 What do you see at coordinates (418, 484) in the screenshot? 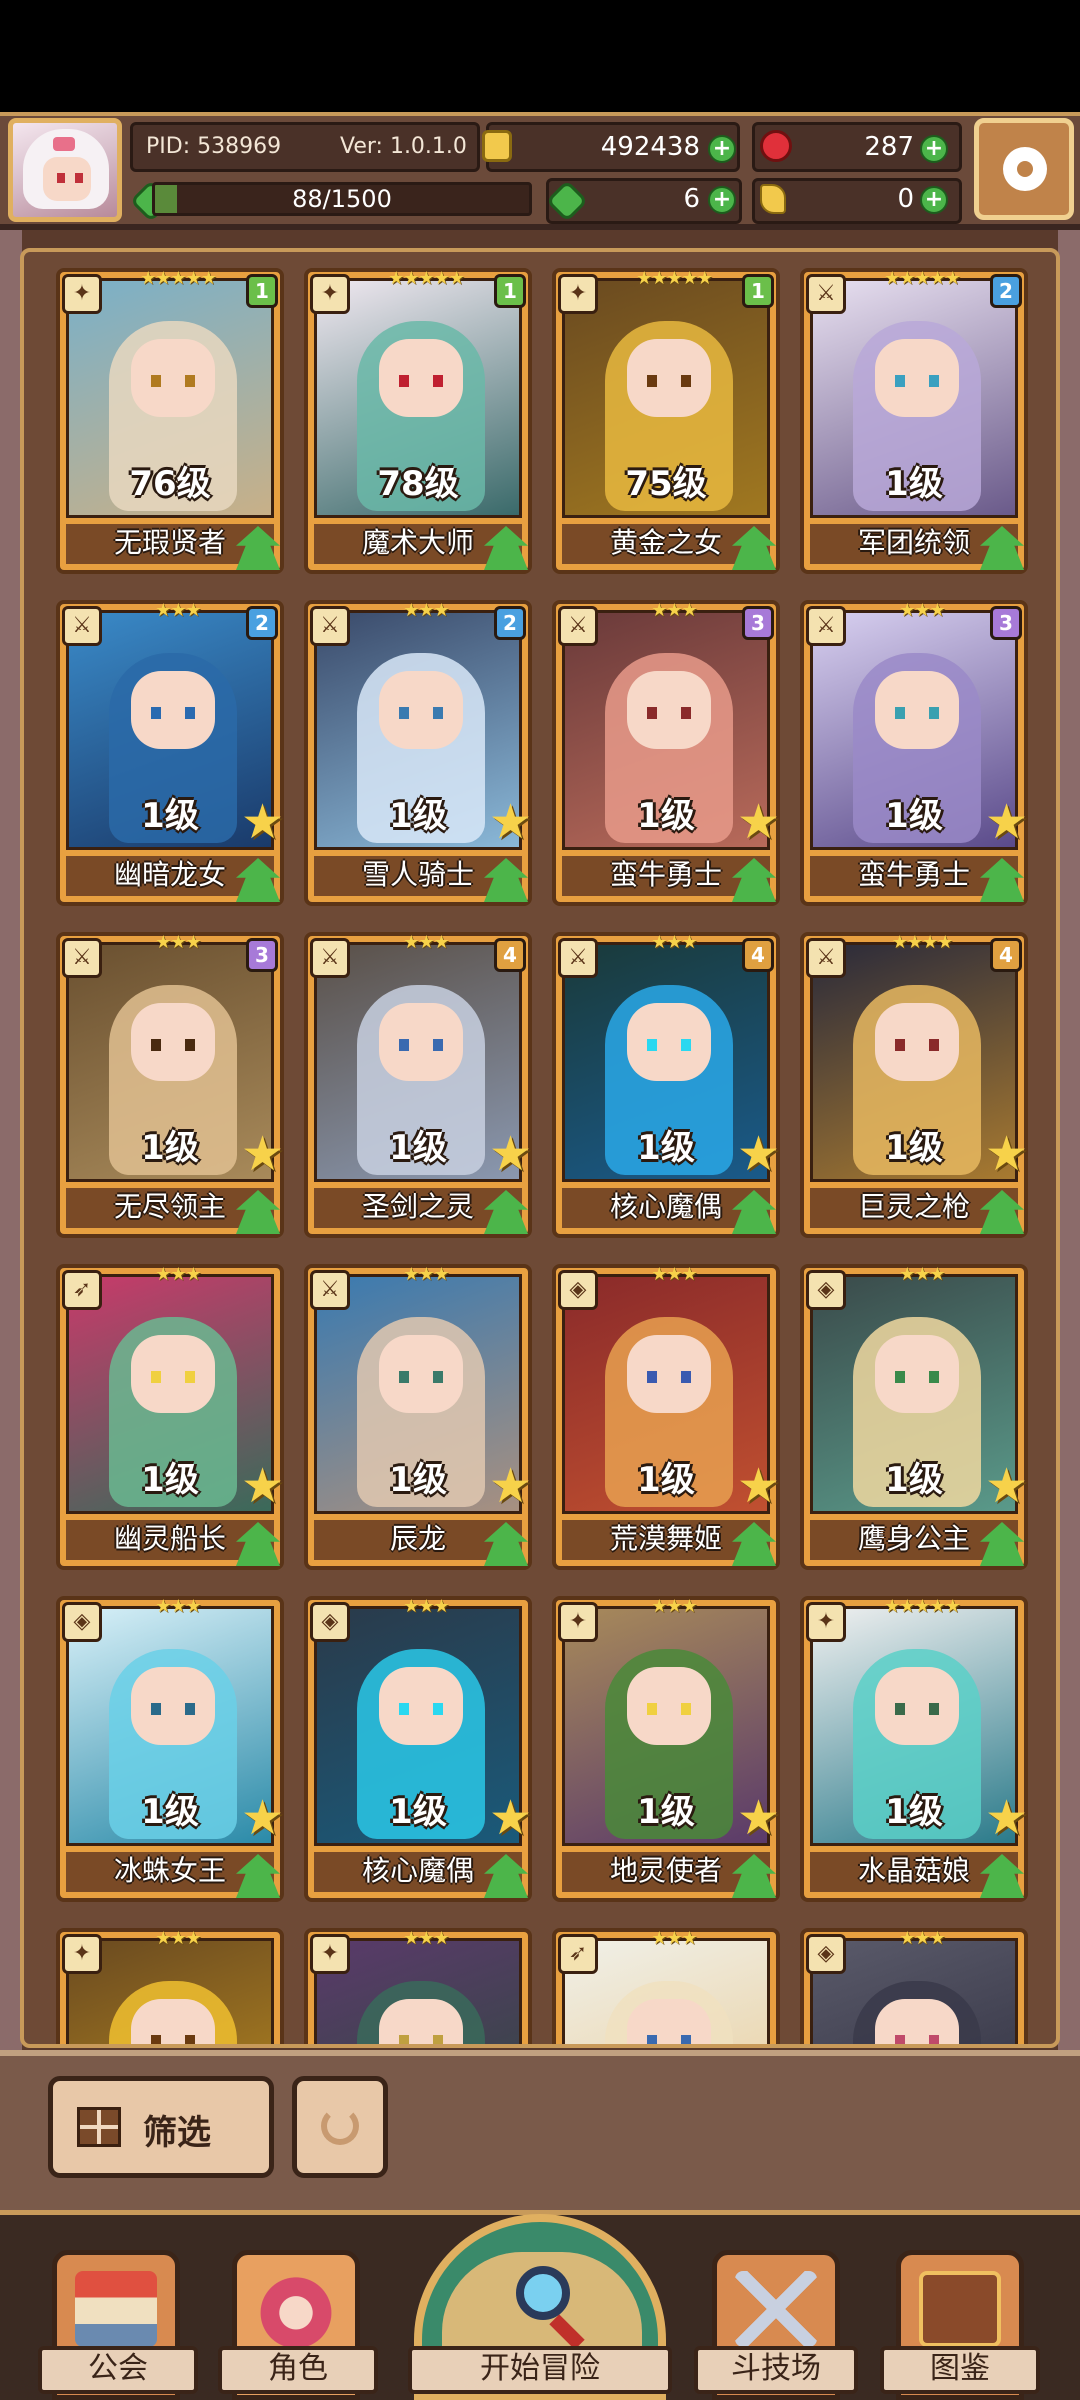
I see `character-level: 78级` at bounding box center [418, 484].